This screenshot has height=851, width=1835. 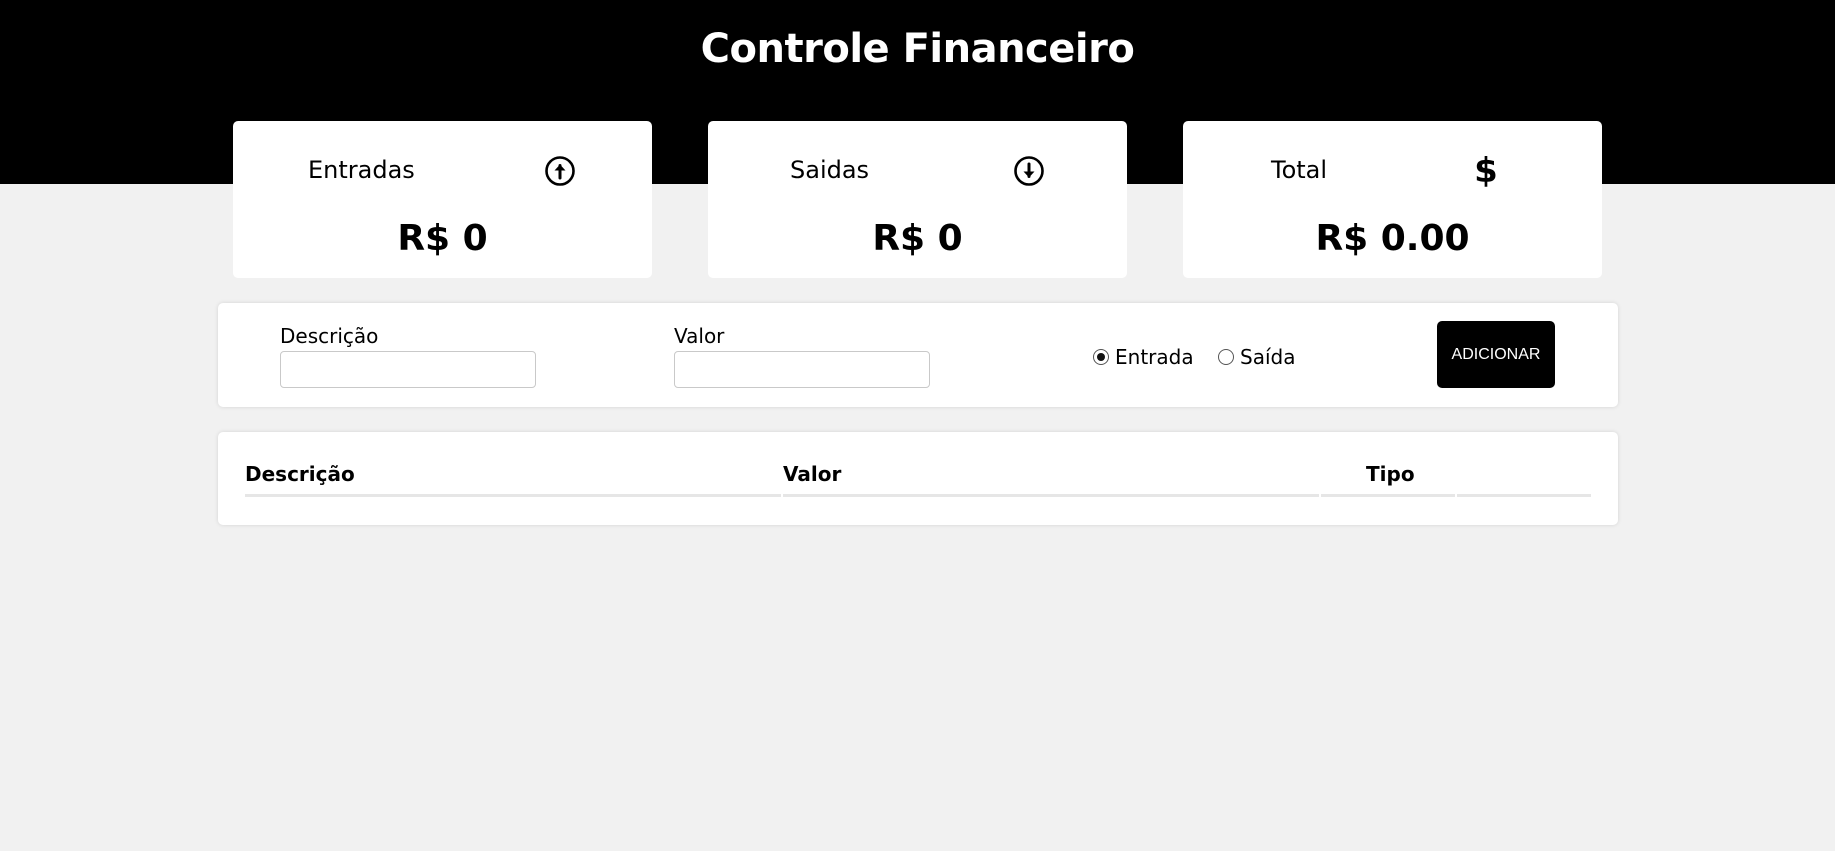 What do you see at coordinates (1392, 238) in the screenshot?
I see `total-card-value: R$ 0.00` at bounding box center [1392, 238].